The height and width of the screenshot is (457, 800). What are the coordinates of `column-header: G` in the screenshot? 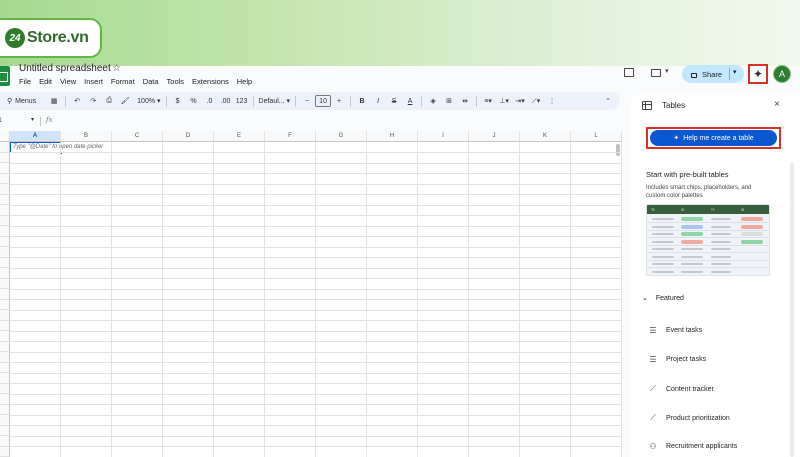 It's located at (341, 136).